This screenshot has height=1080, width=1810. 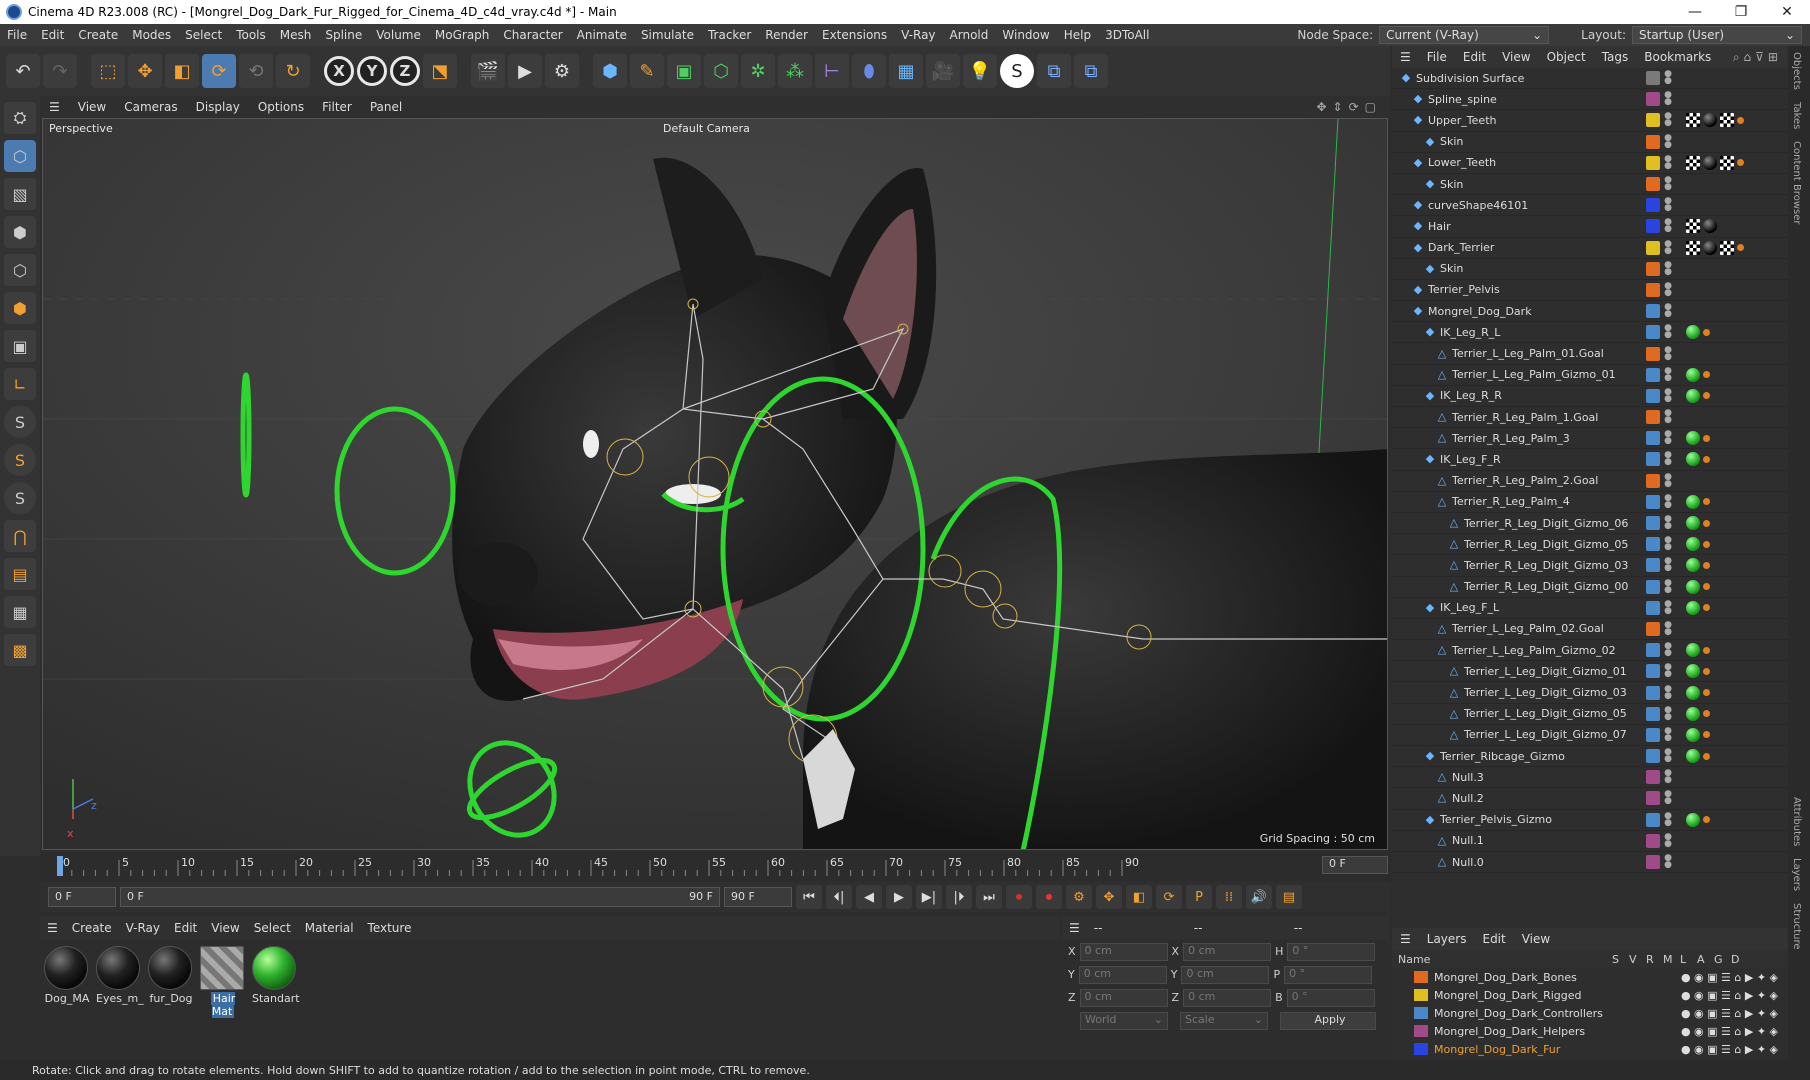 I want to click on floor-icon: ▦, so click(x=906, y=71).